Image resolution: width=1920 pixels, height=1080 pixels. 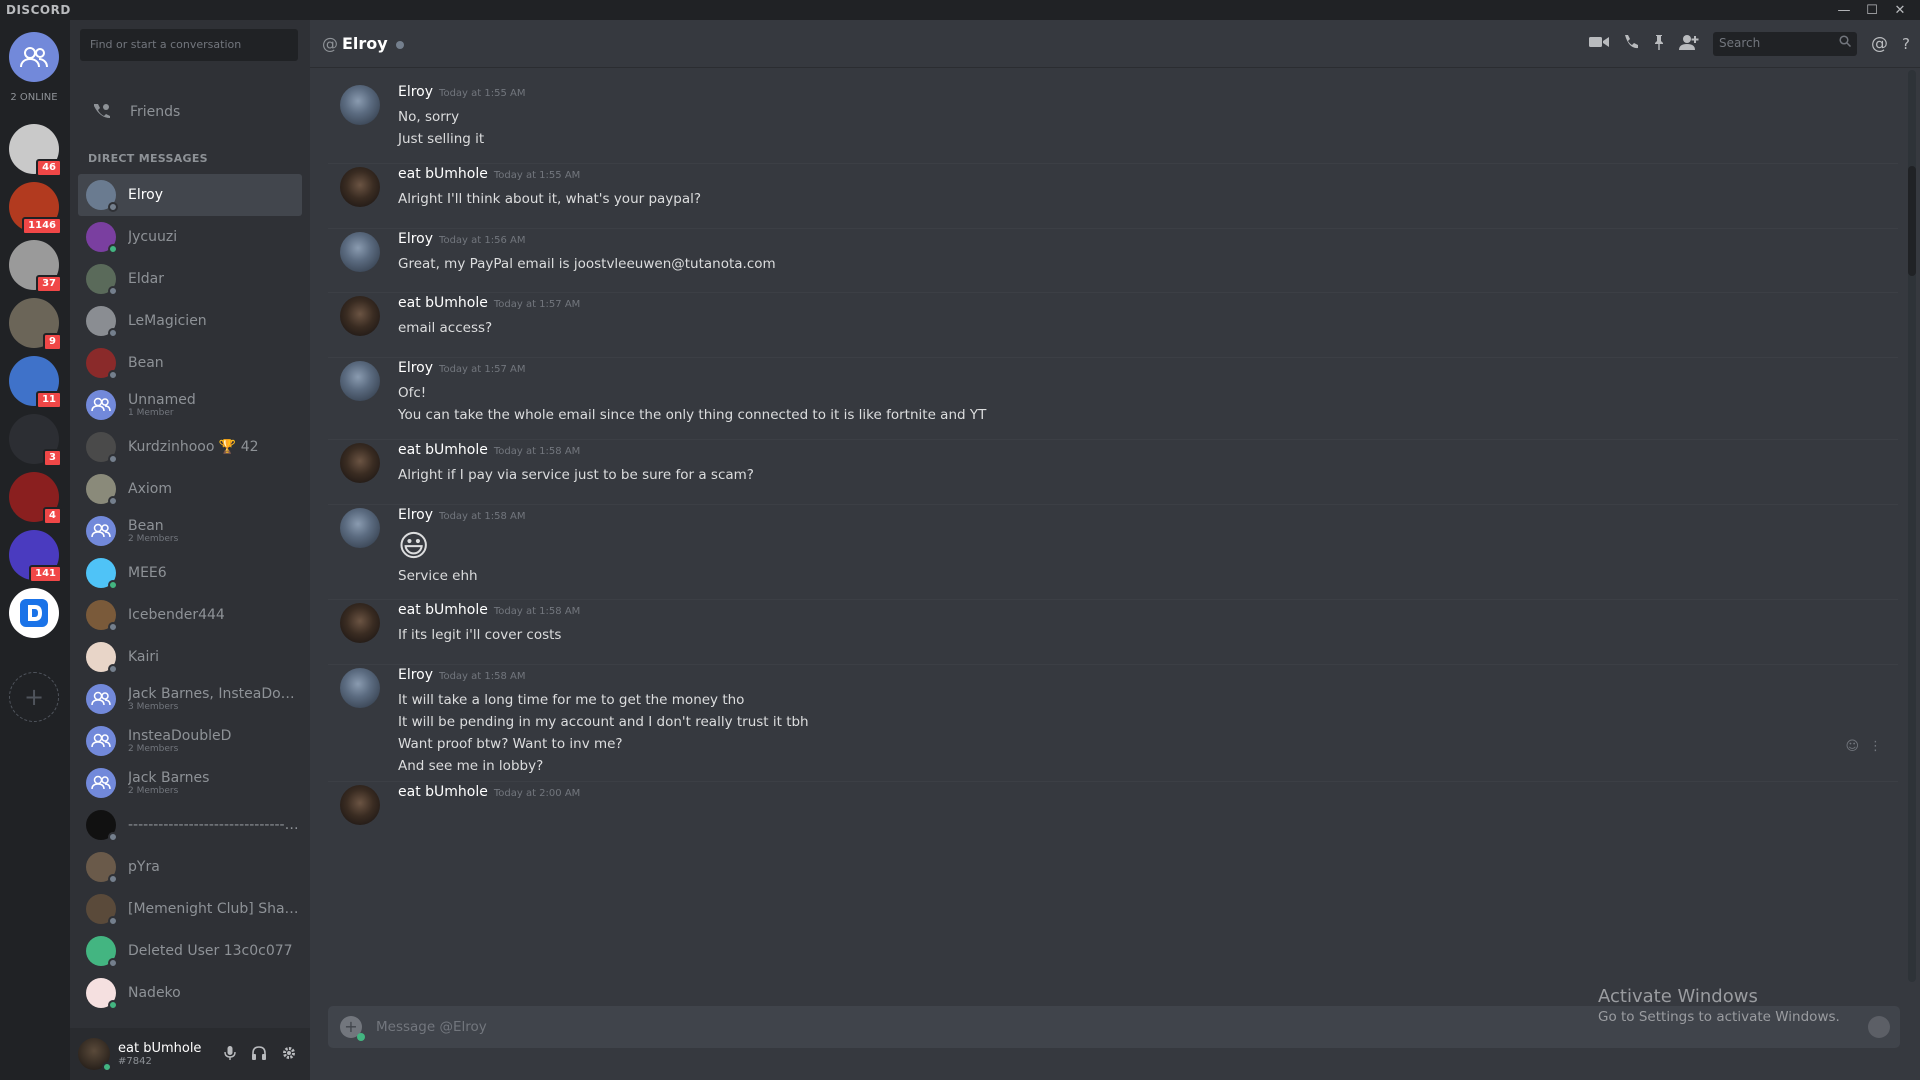 What do you see at coordinates (45, 574) in the screenshot?
I see `mention-badge: 141` at bounding box center [45, 574].